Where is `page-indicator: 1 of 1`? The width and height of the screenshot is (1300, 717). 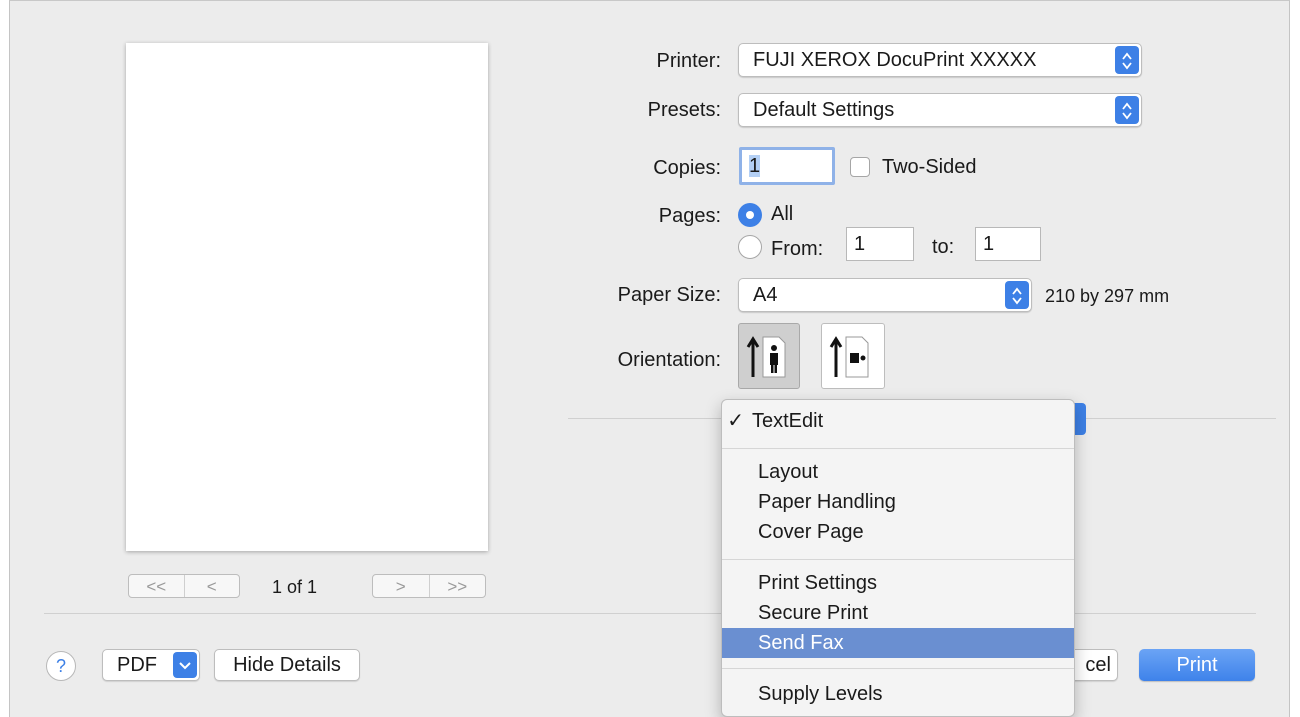
page-indicator: 1 of 1 is located at coordinates (295, 587).